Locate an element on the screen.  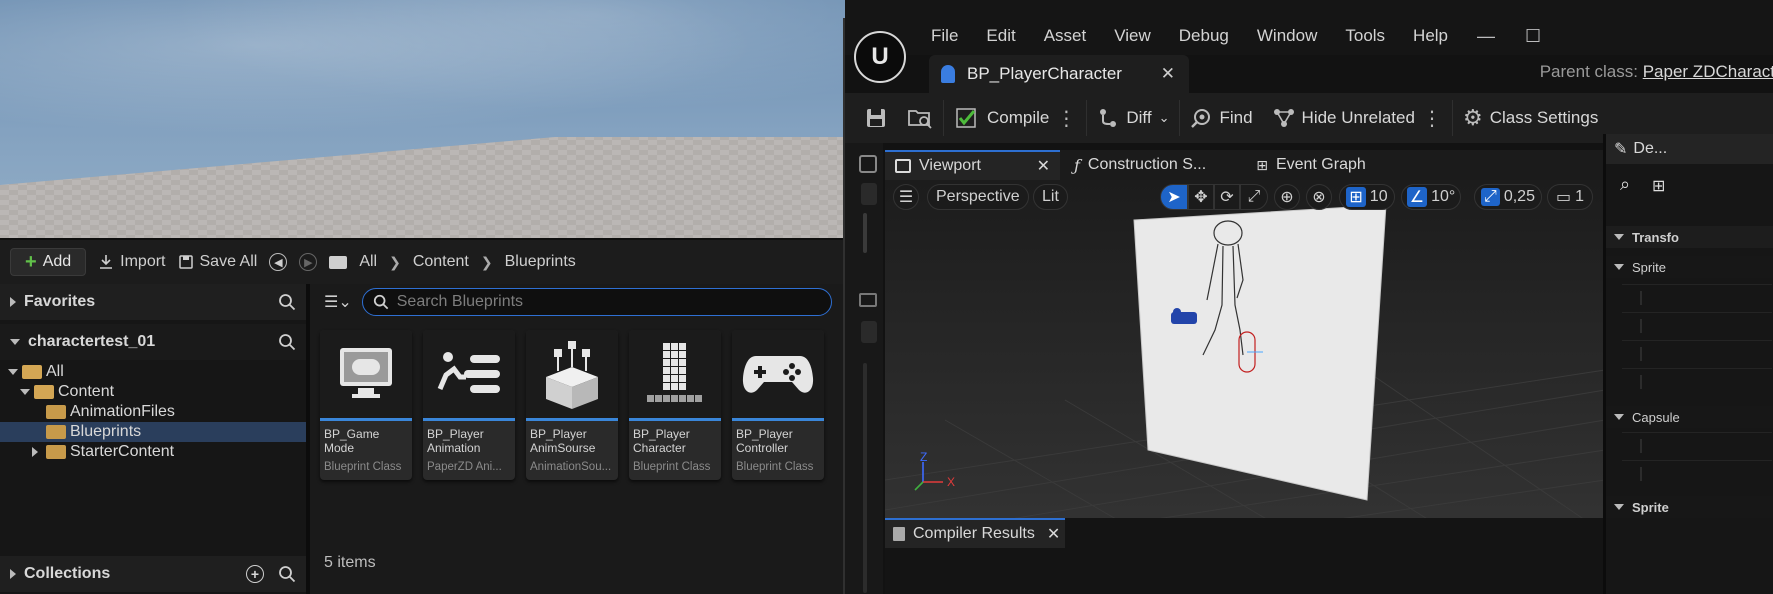
breadcrumb-blueprints: Blueprints is located at coordinates (540, 262).